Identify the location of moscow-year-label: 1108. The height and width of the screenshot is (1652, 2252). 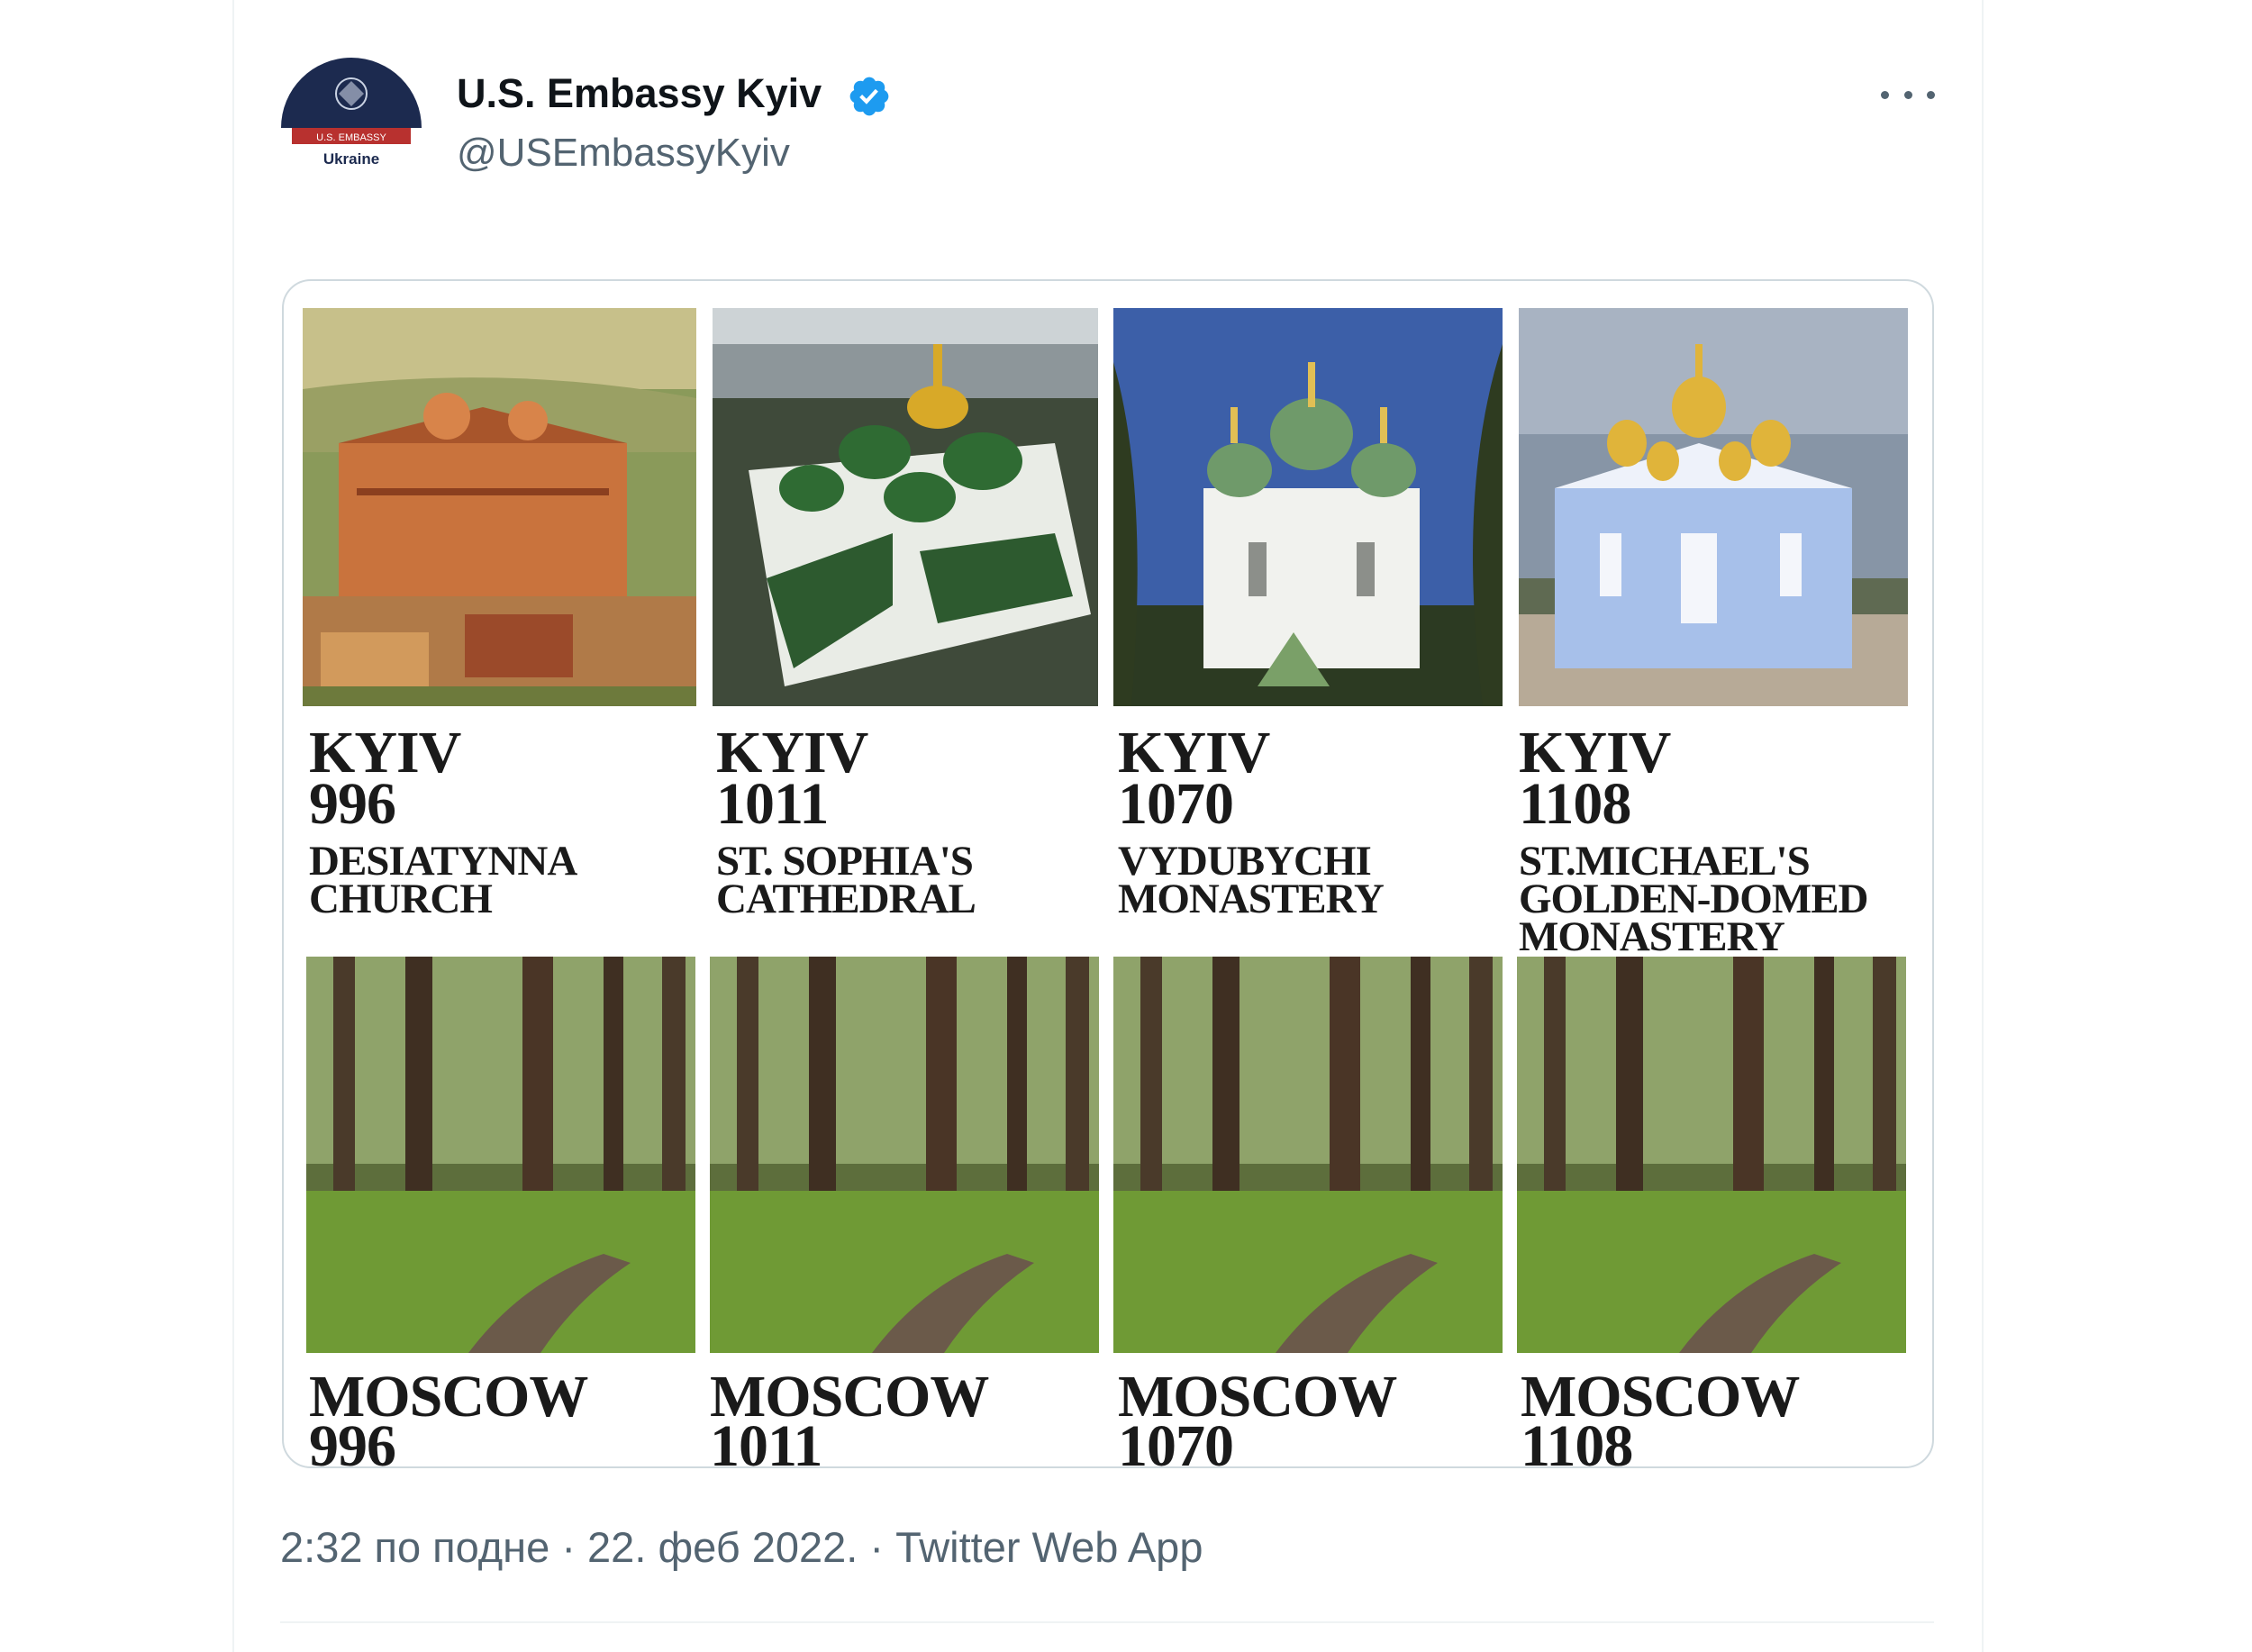
(1577, 1440).